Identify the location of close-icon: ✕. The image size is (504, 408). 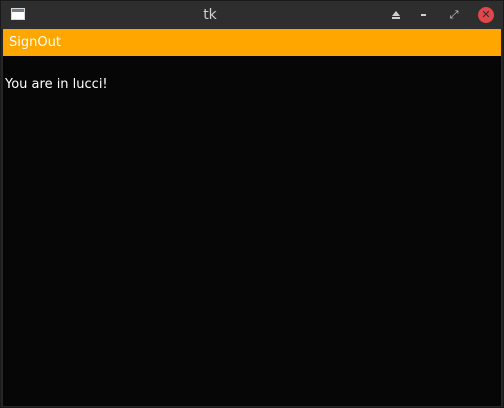
(486, 15).